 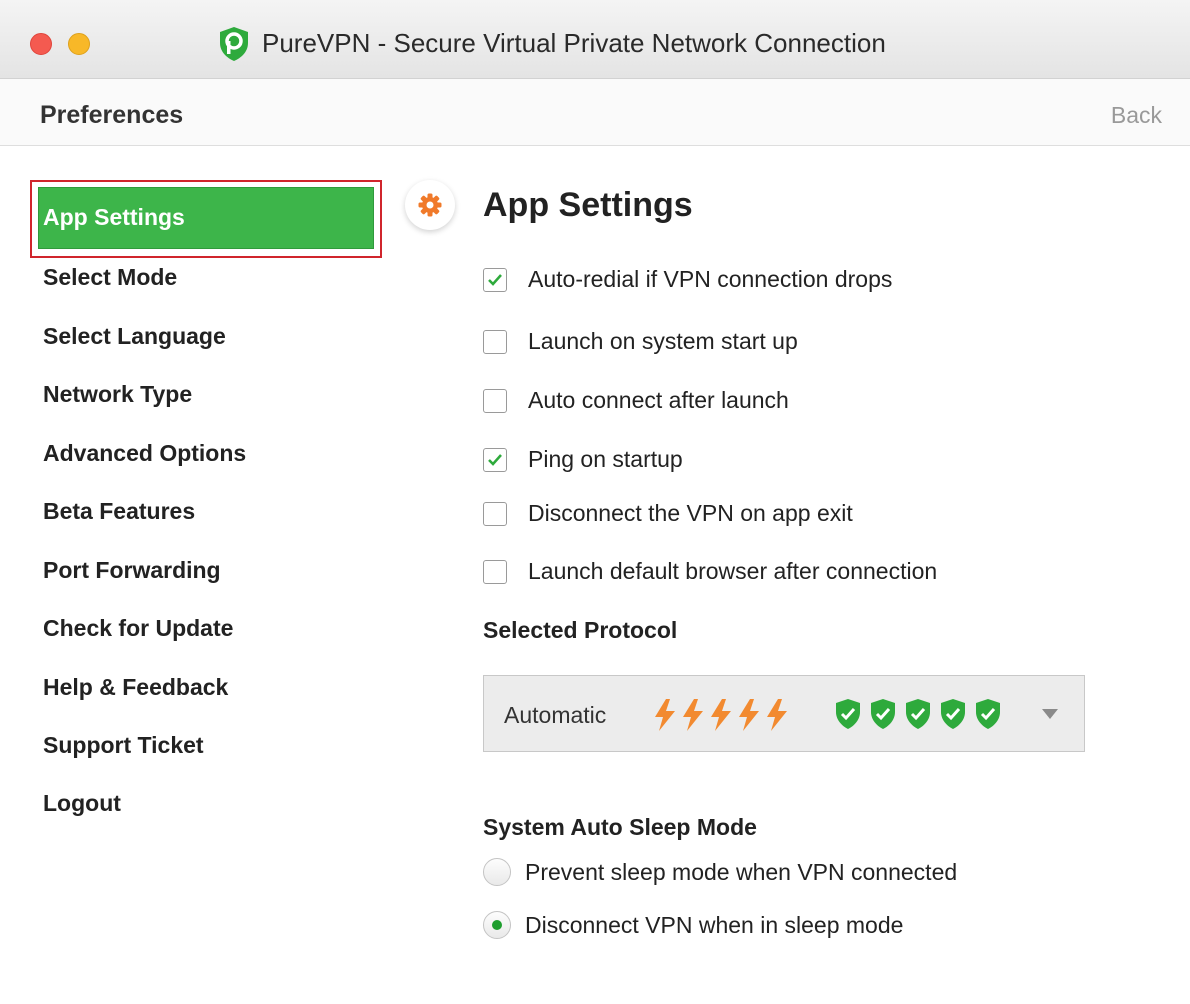 What do you see at coordinates (663, 341) in the screenshot?
I see `checkbox-label: Launch on system start up` at bounding box center [663, 341].